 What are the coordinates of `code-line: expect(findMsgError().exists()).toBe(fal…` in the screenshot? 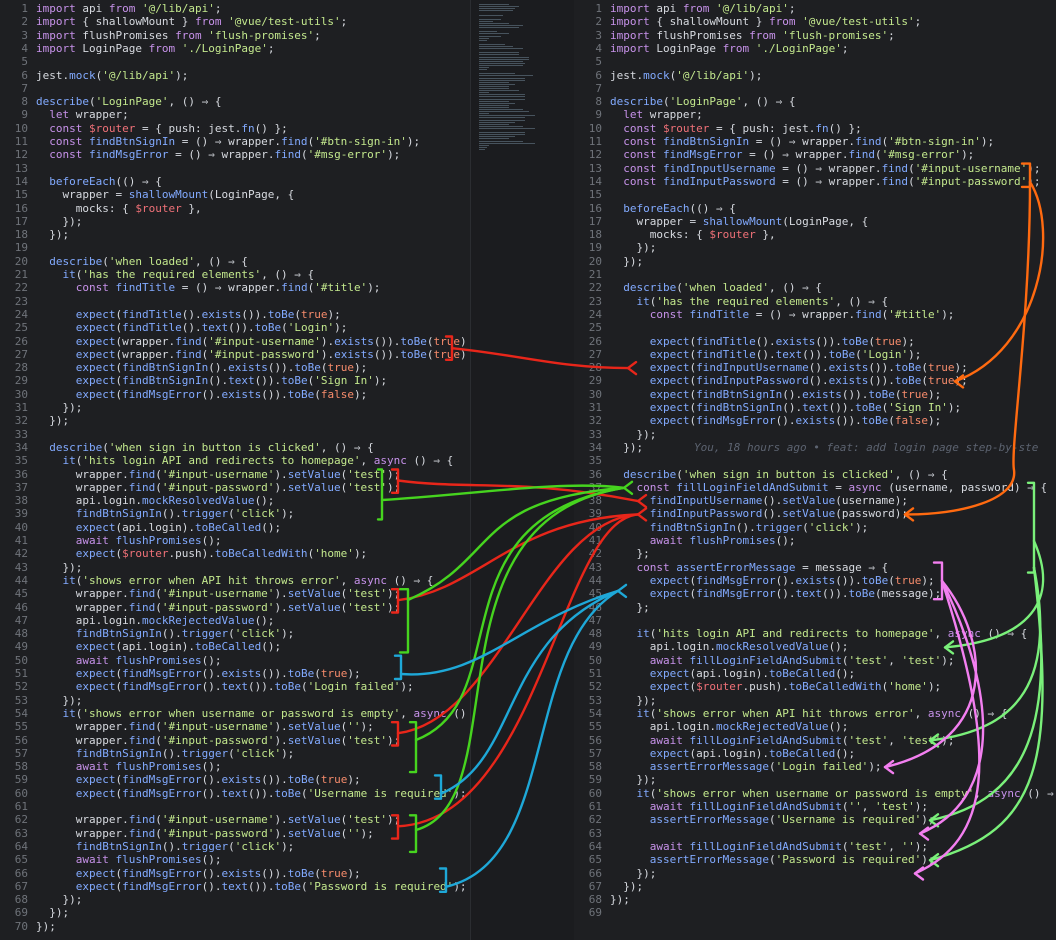 It's located at (252, 394).